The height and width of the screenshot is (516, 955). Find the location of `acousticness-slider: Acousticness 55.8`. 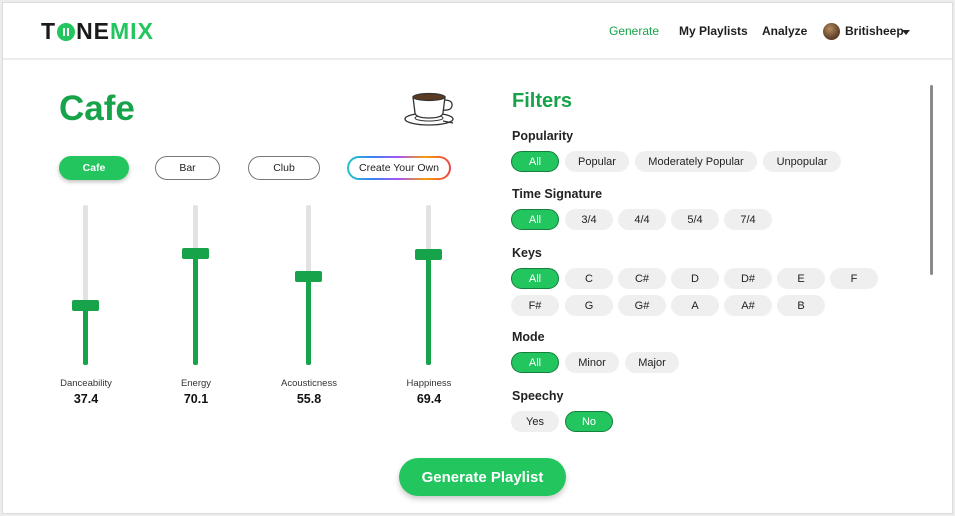

acousticness-slider: Acousticness 55.8 is located at coordinates (309, 305).